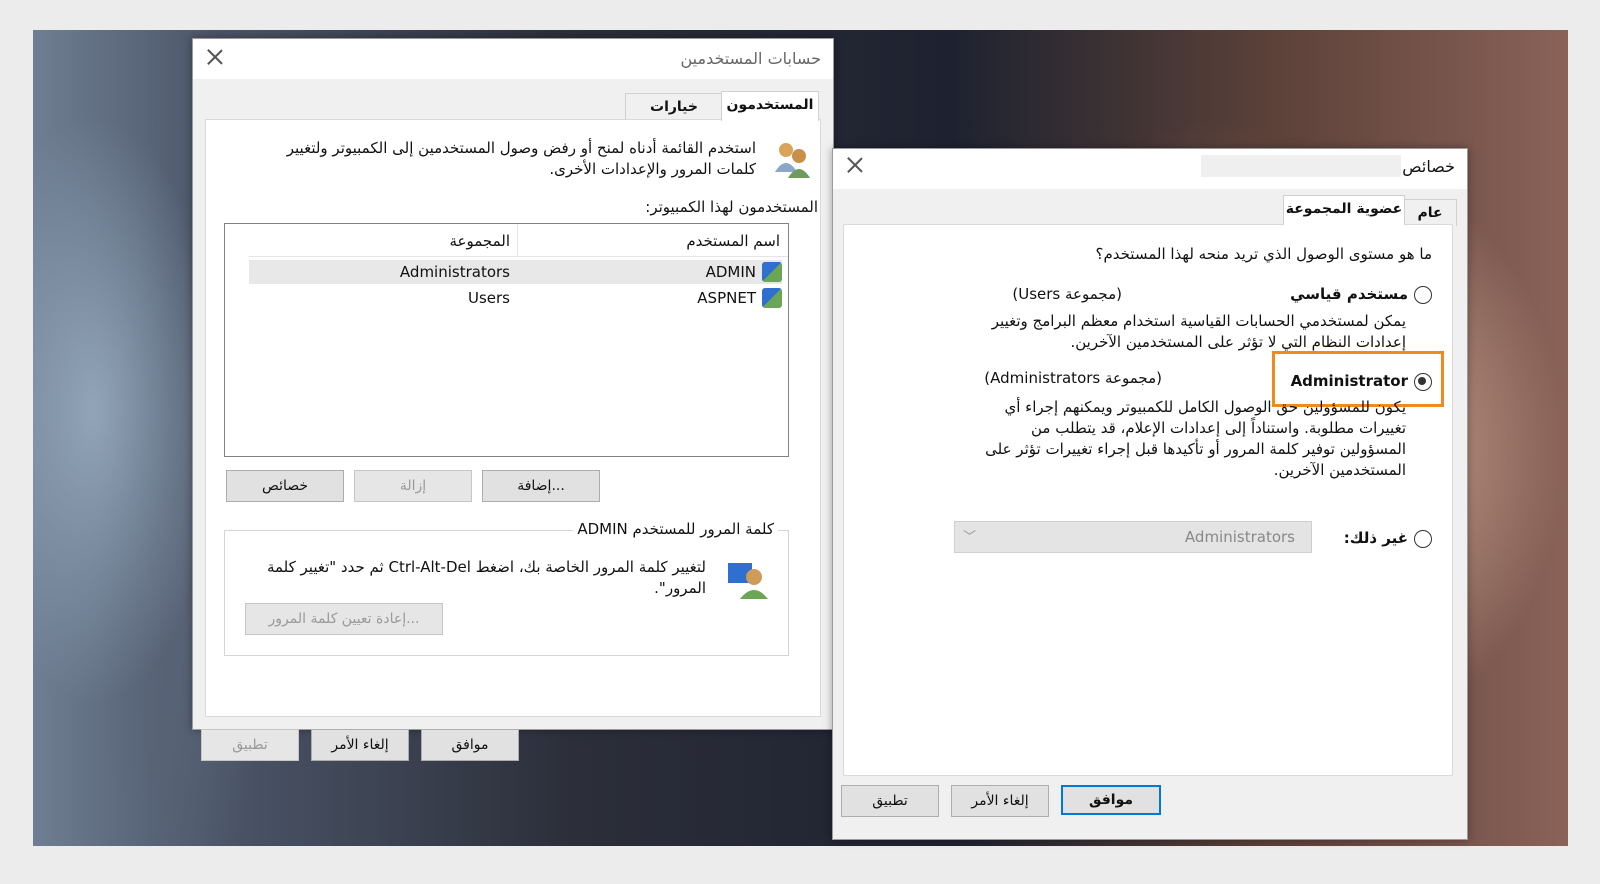 Image resolution: width=1600 pixels, height=884 pixels. Describe the element at coordinates (413, 486) in the screenshot. I see `remove-button: إزالة` at that location.